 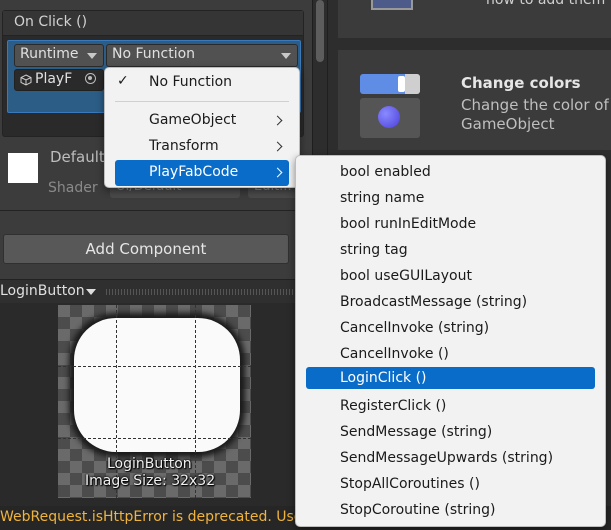 I want to click on menu-item-cancelinvoke: CancelInvoke (), so click(x=450, y=354).